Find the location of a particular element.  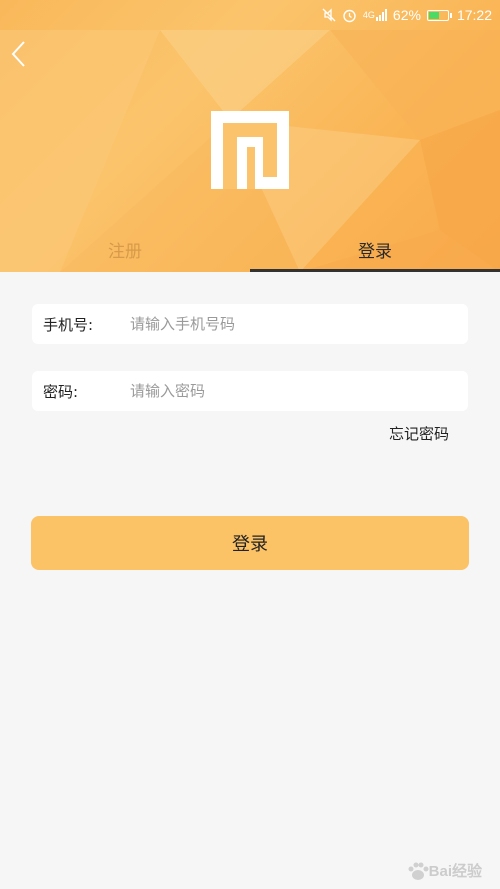

tab-register-label: 注册 is located at coordinates (125, 251).